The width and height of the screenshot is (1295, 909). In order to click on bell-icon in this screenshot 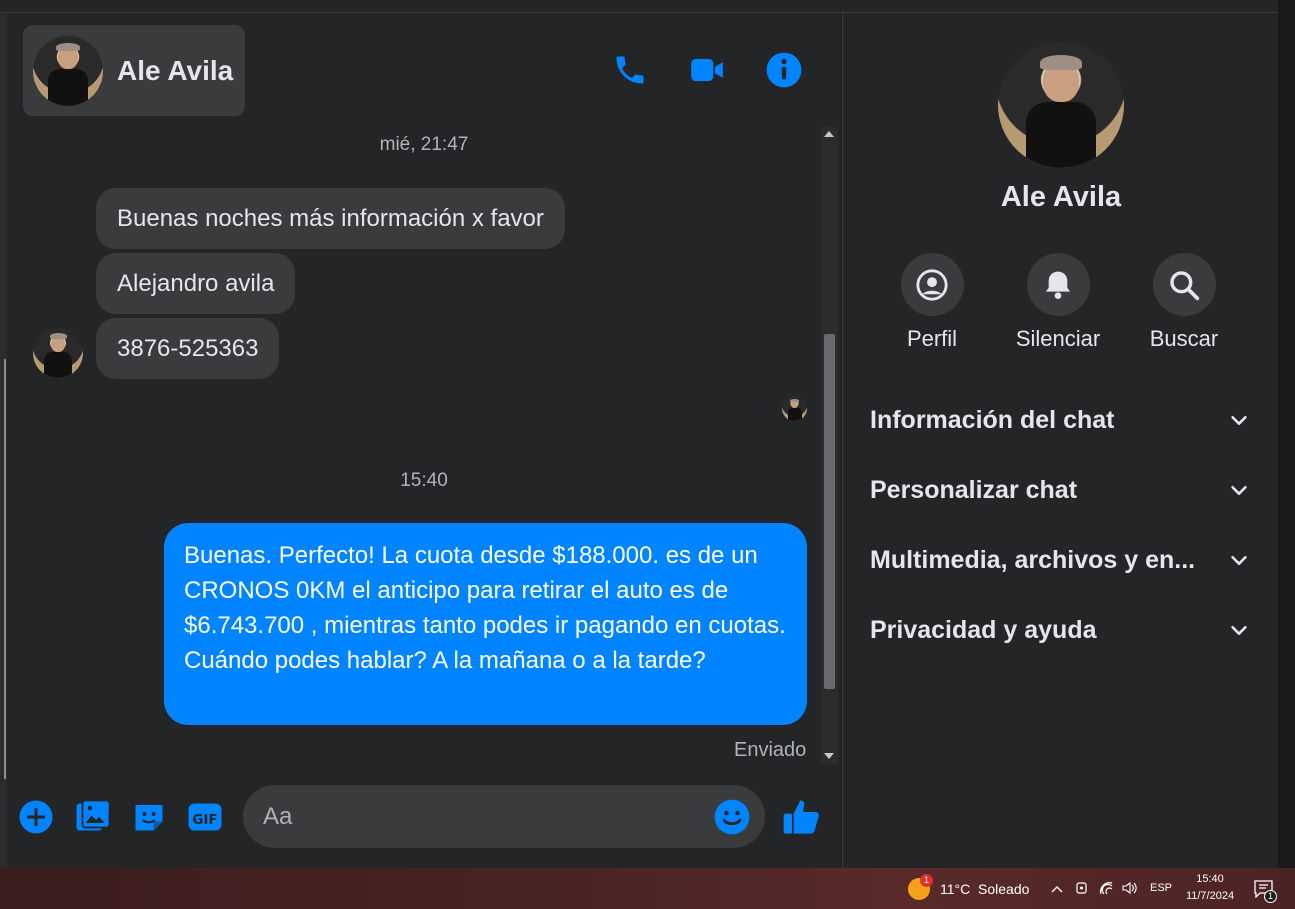, I will do `click(1058, 285)`.